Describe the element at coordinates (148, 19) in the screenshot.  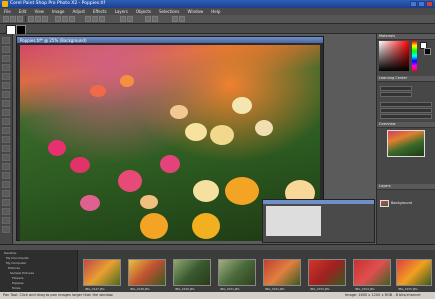
I see `script-icon` at that location.